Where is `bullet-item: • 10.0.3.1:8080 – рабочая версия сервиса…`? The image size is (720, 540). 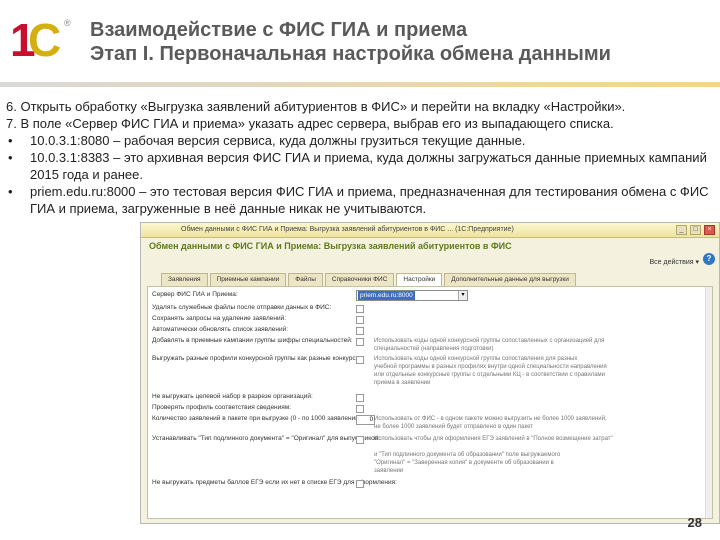 bullet-item: • 10.0.3.1:8080 – рабочая версия сервиса… is located at coordinates (360, 140).